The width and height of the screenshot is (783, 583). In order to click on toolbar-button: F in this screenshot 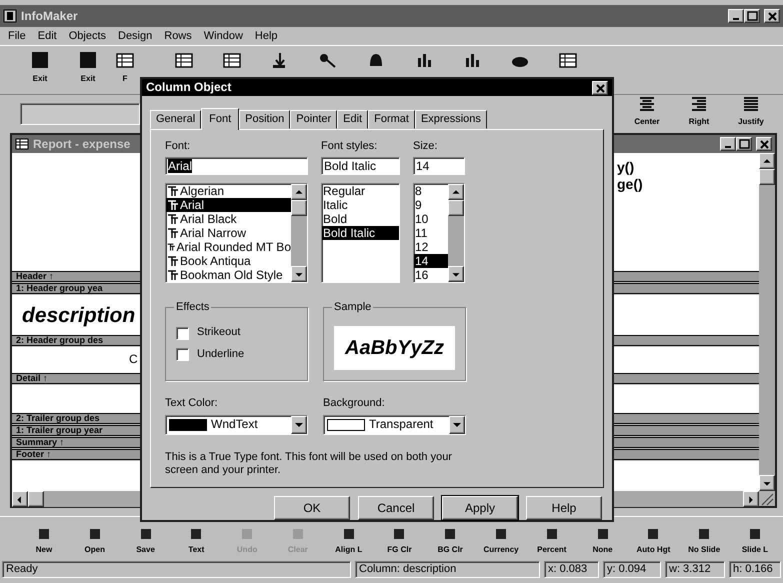, I will do `click(125, 69)`.